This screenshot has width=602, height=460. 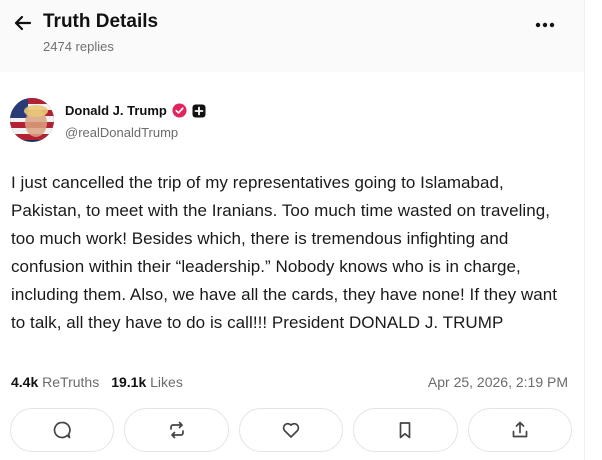 I want to click on reply-button, so click(x=62, y=430).